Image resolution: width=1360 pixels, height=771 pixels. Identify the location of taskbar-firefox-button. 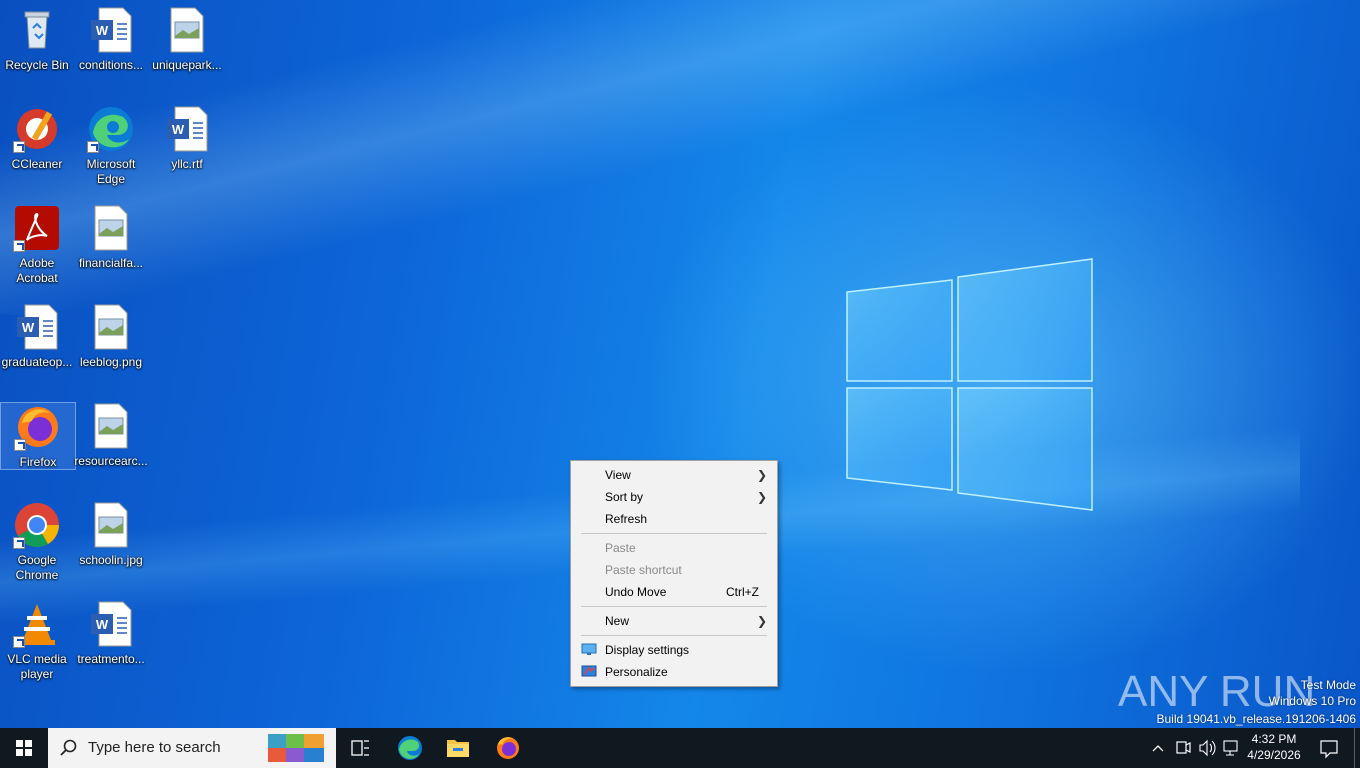
(508, 748).